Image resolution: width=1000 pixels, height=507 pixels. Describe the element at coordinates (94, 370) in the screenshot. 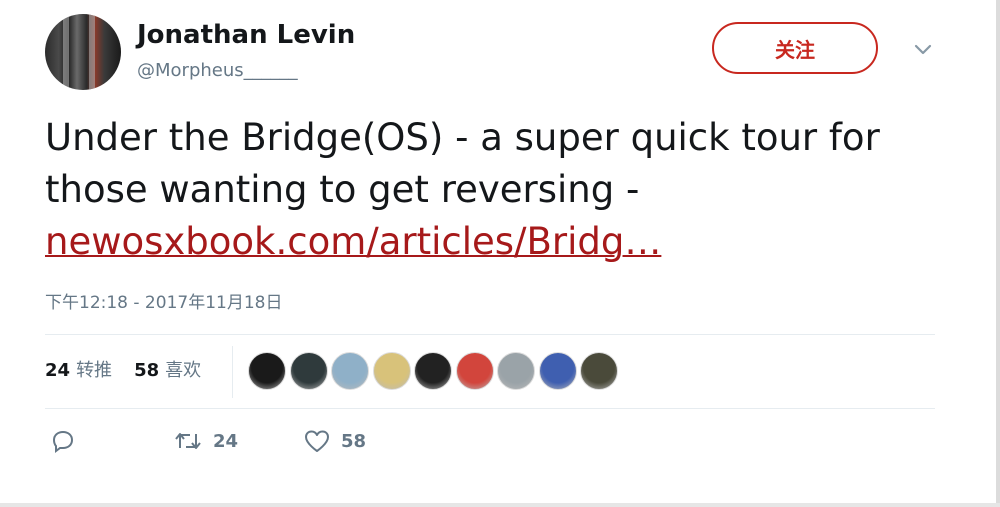

I see `retweets-label: 转推` at that location.